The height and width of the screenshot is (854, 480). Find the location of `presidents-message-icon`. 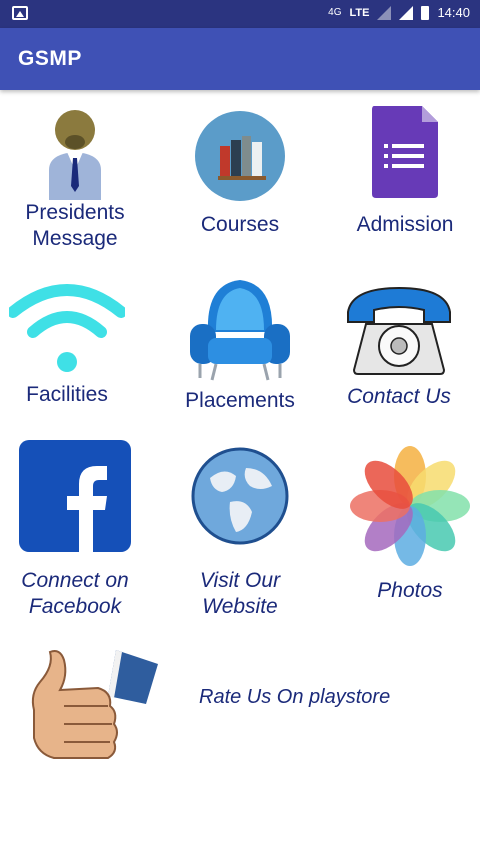

presidents-message-icon is located at coordinates (75, 155).